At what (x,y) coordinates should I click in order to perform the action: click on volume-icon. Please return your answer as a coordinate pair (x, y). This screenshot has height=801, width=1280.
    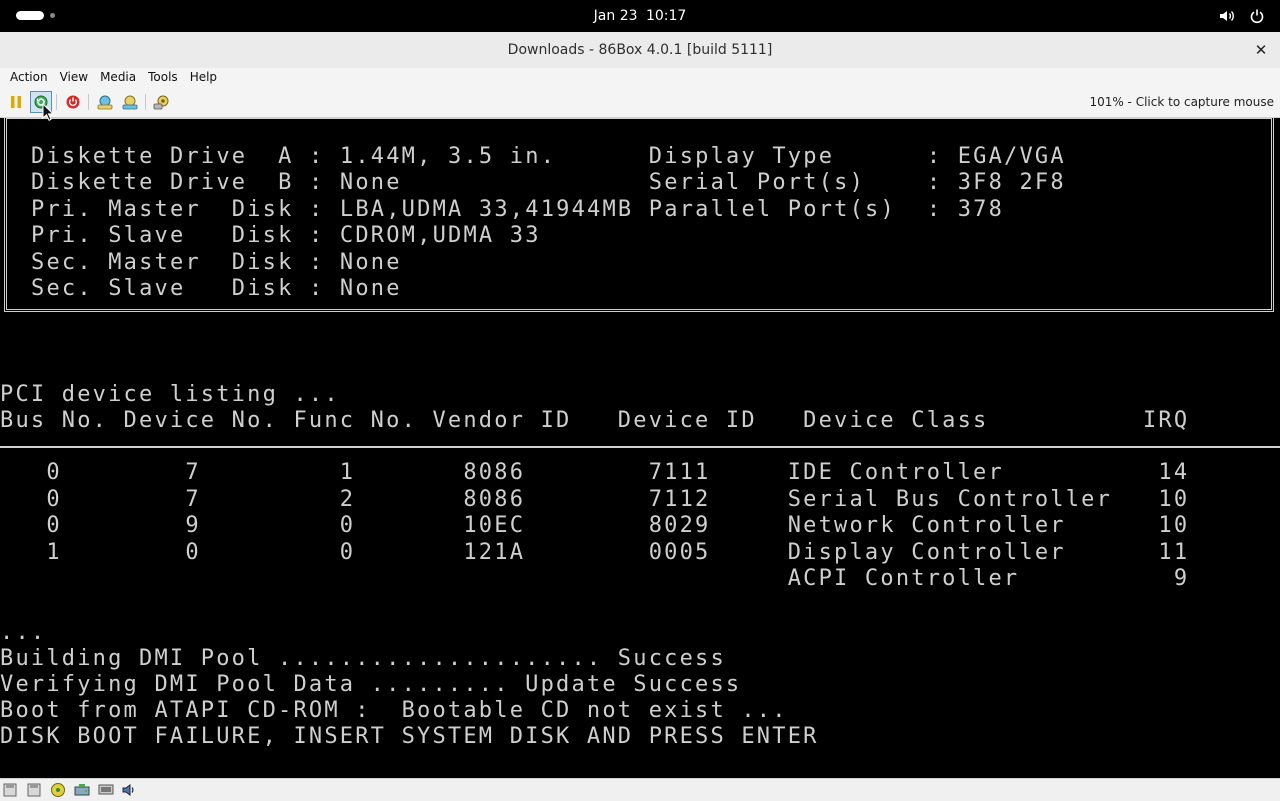
    Looking at the image, I should click on (1227, 16).